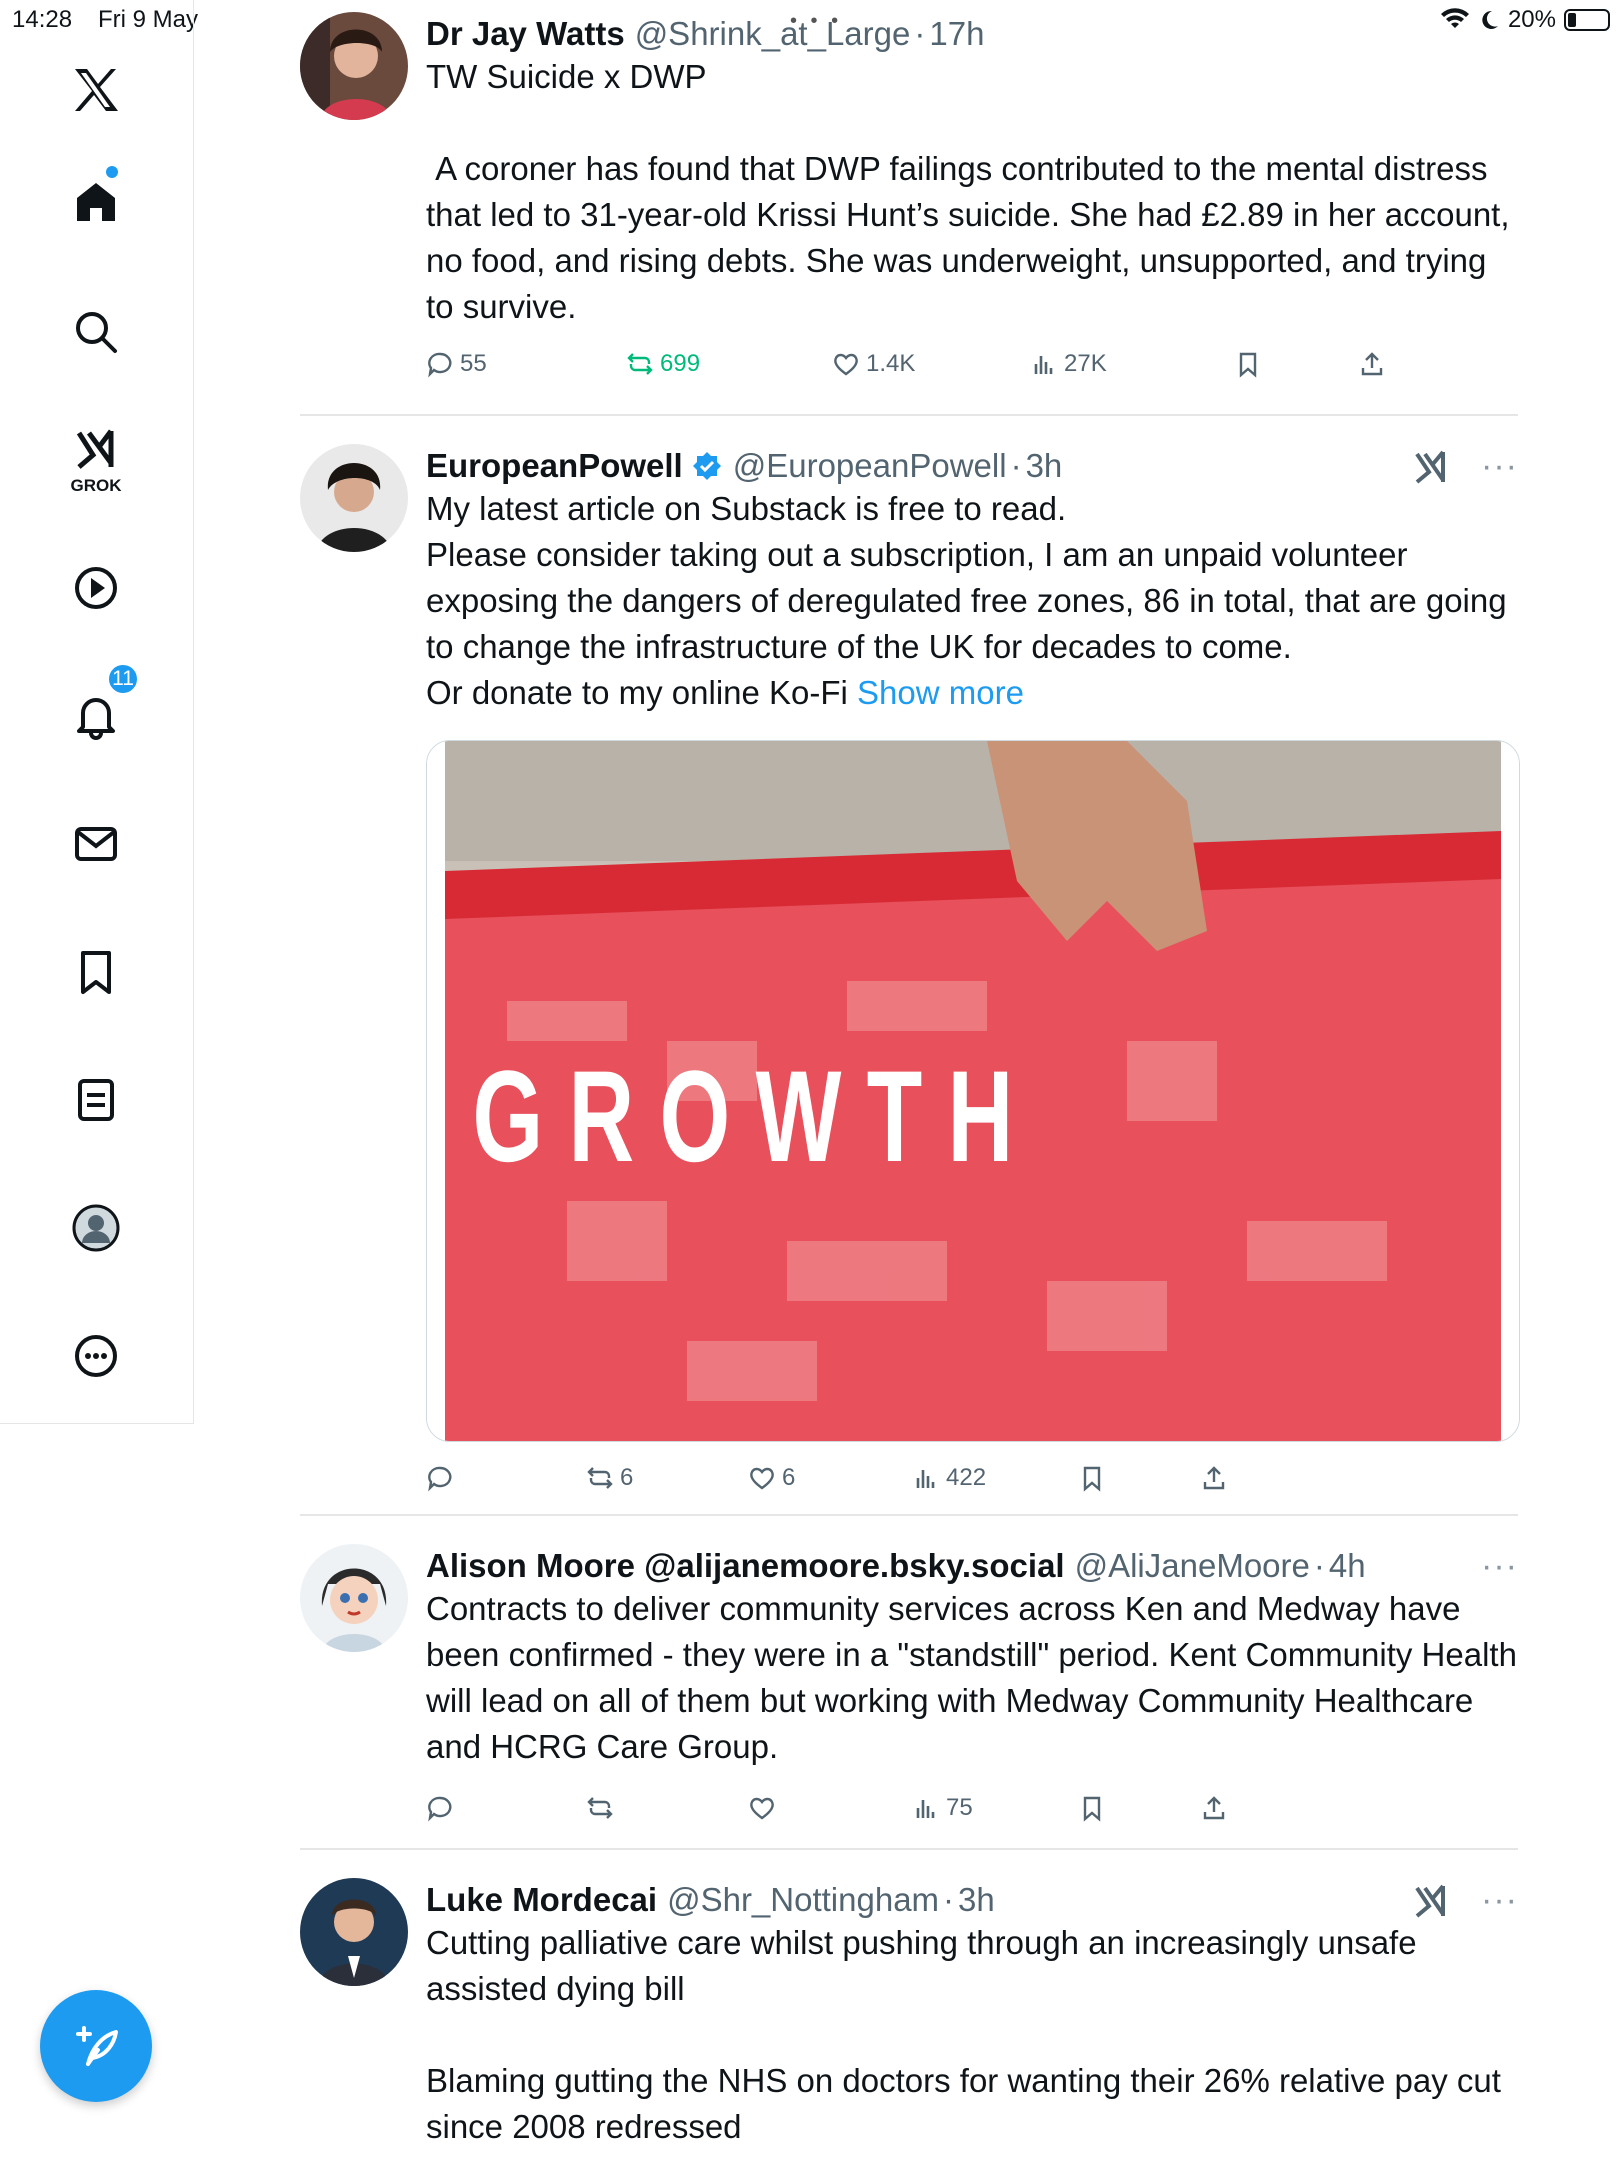 The image size is (1620, 2160). What do you see at coordinates (942, 1808) in the screenshot?
I see `views-button: 75` at bounding box center [942, 1808].